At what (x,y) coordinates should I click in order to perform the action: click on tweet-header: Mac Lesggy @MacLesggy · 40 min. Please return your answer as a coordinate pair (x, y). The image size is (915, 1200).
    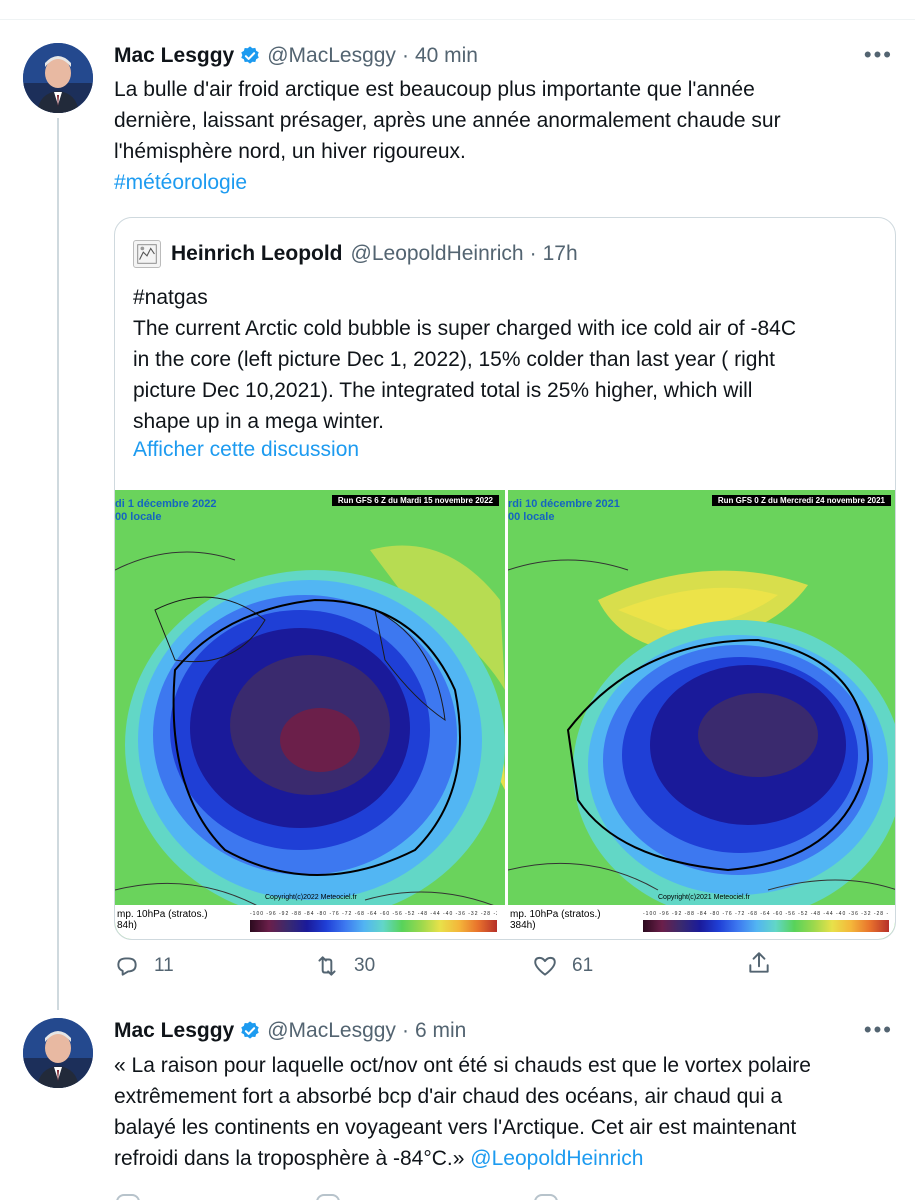
    Looking at the image, I should click on (296, 56).